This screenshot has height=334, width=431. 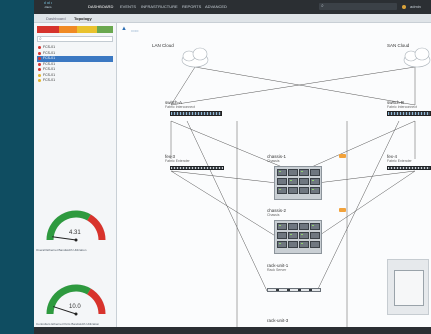 What do you see at coordinates (195, 57) in the screenshot?
I see `lan-cloud-icon` at bounding box center [195, 57].